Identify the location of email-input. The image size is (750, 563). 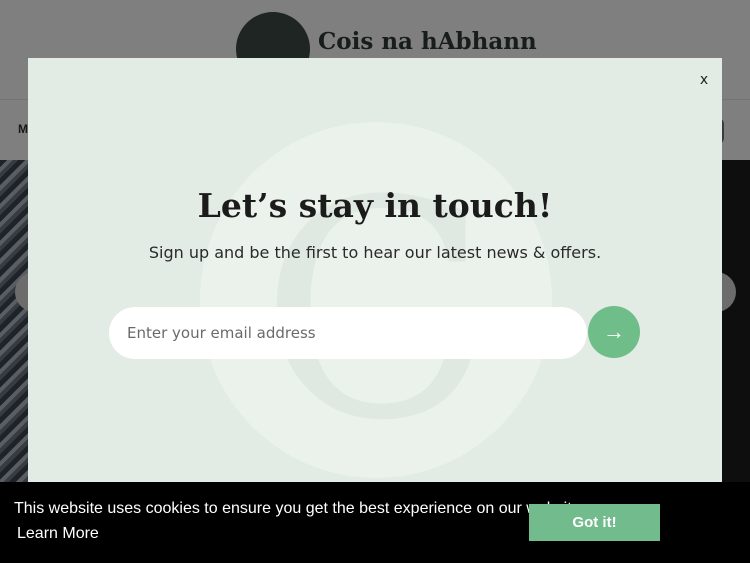
(348, 333).